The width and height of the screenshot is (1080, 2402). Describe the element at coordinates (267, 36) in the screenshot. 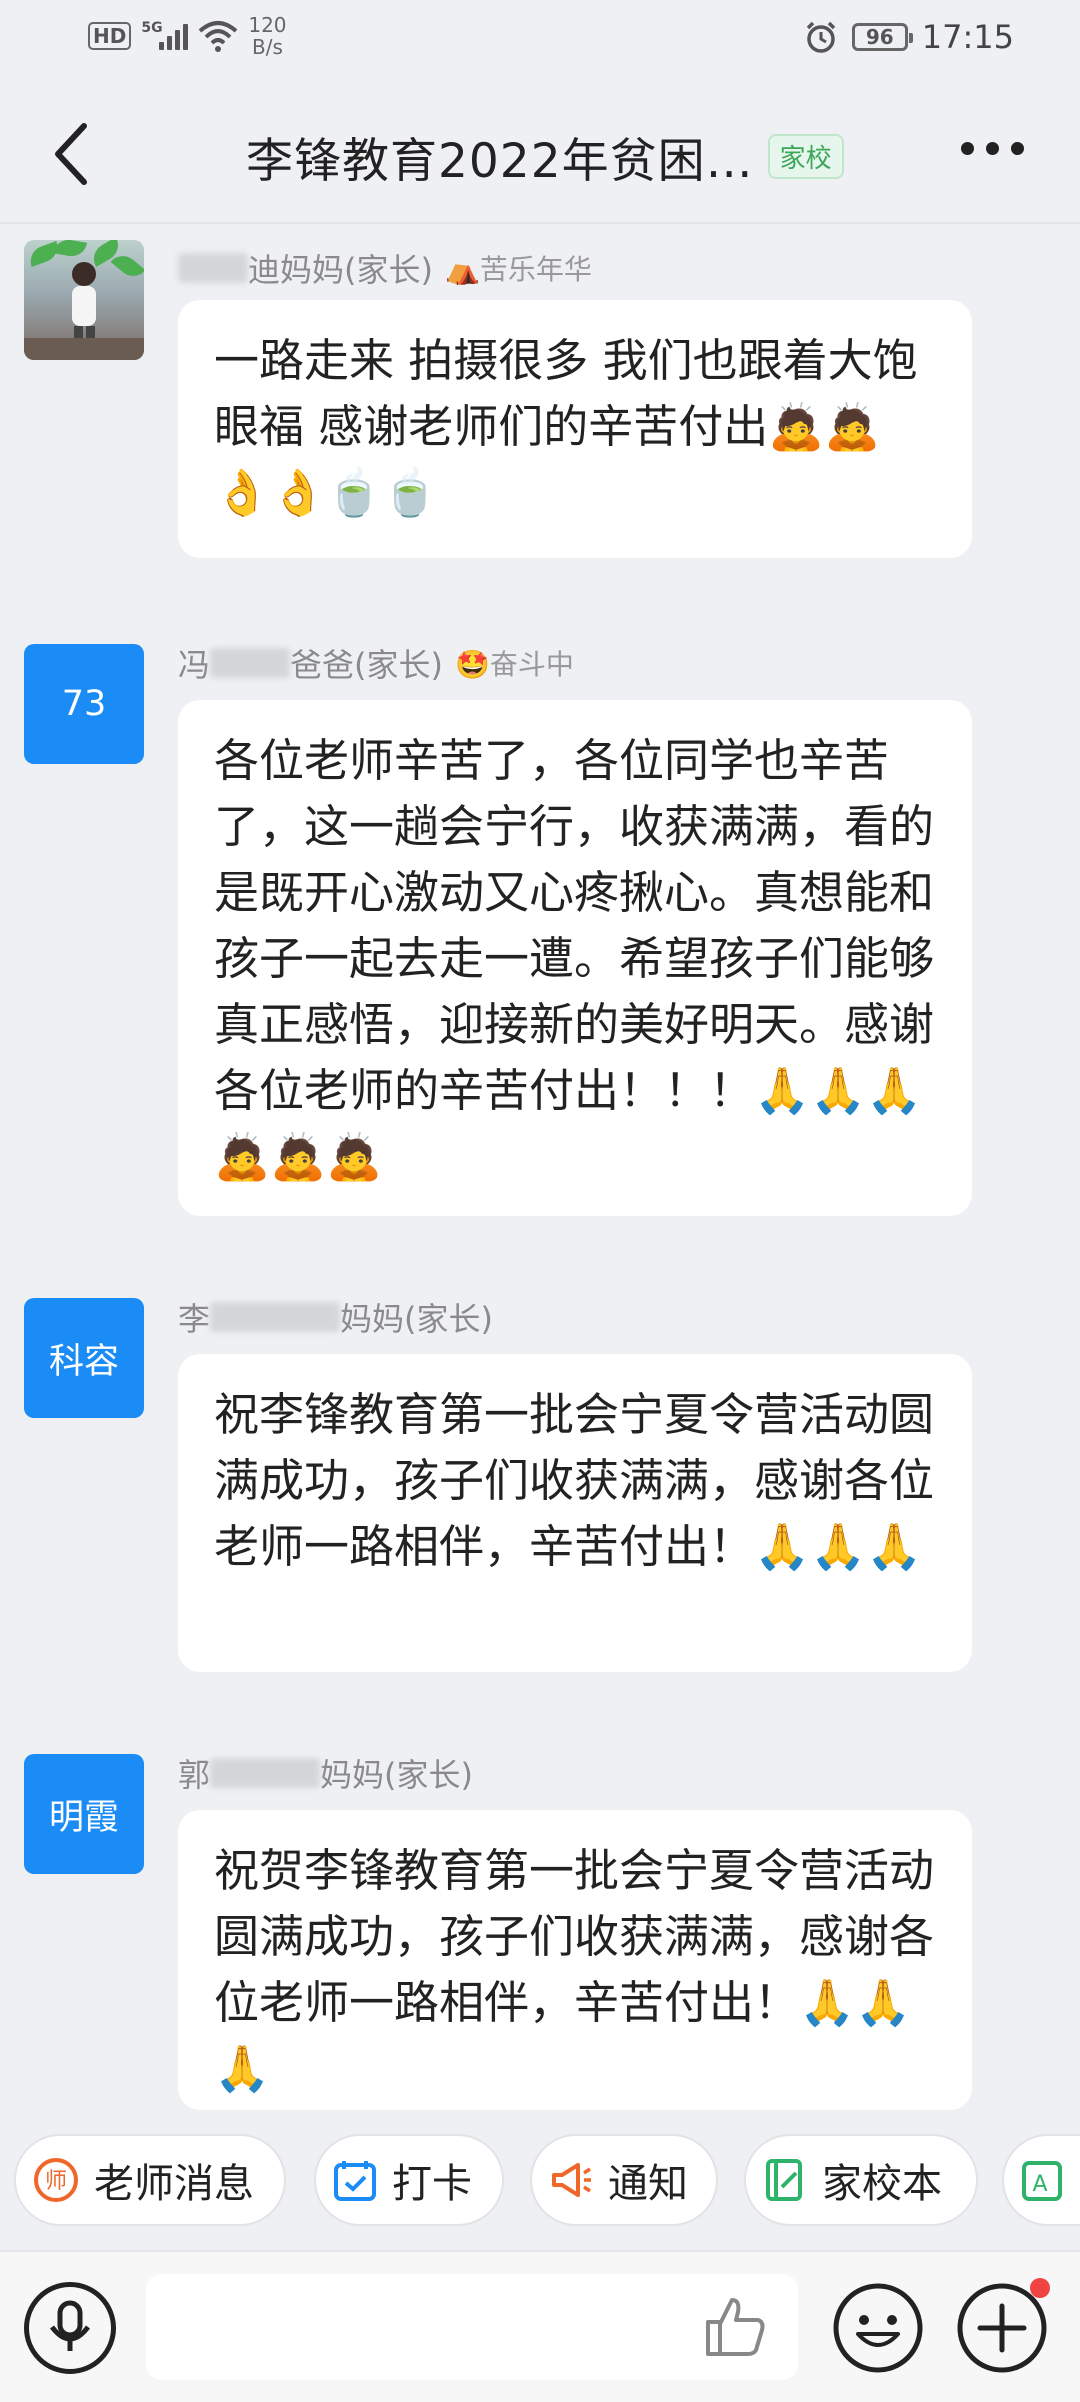

I see `network-speed: 120 B/s` at that location.